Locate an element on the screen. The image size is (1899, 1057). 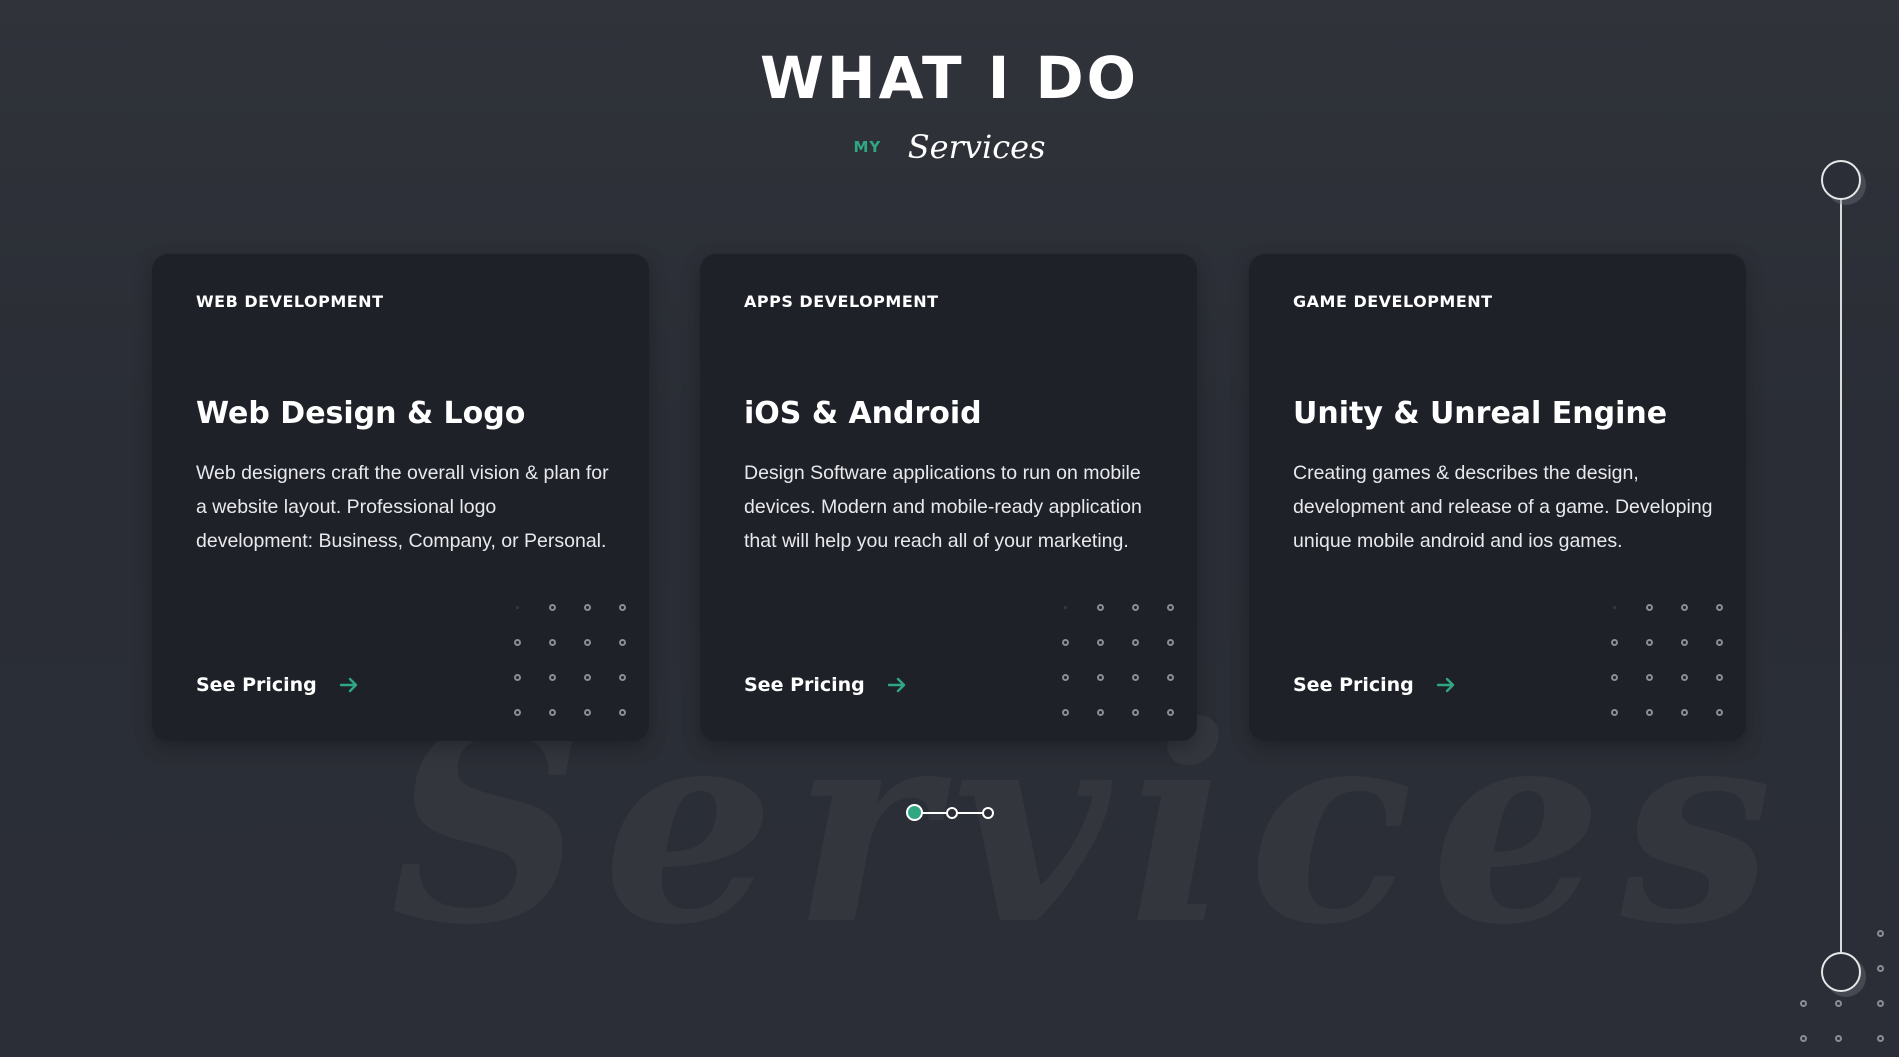
section-subtitle: MY Services is located at coordinates (949, 147).